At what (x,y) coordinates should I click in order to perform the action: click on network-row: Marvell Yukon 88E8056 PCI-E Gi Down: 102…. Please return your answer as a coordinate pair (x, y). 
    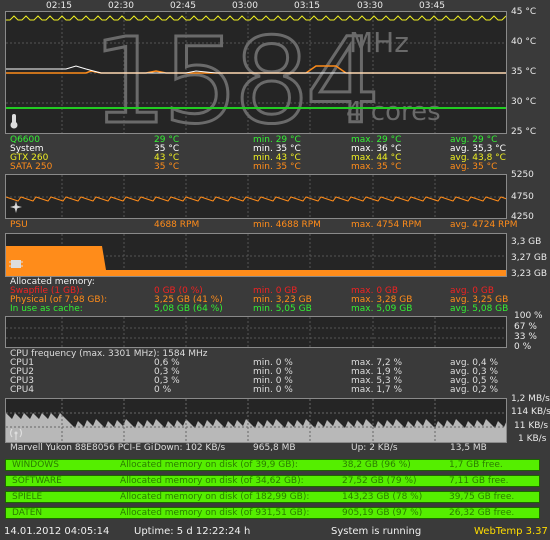
    Looking at the image, I should click on (280, 448).